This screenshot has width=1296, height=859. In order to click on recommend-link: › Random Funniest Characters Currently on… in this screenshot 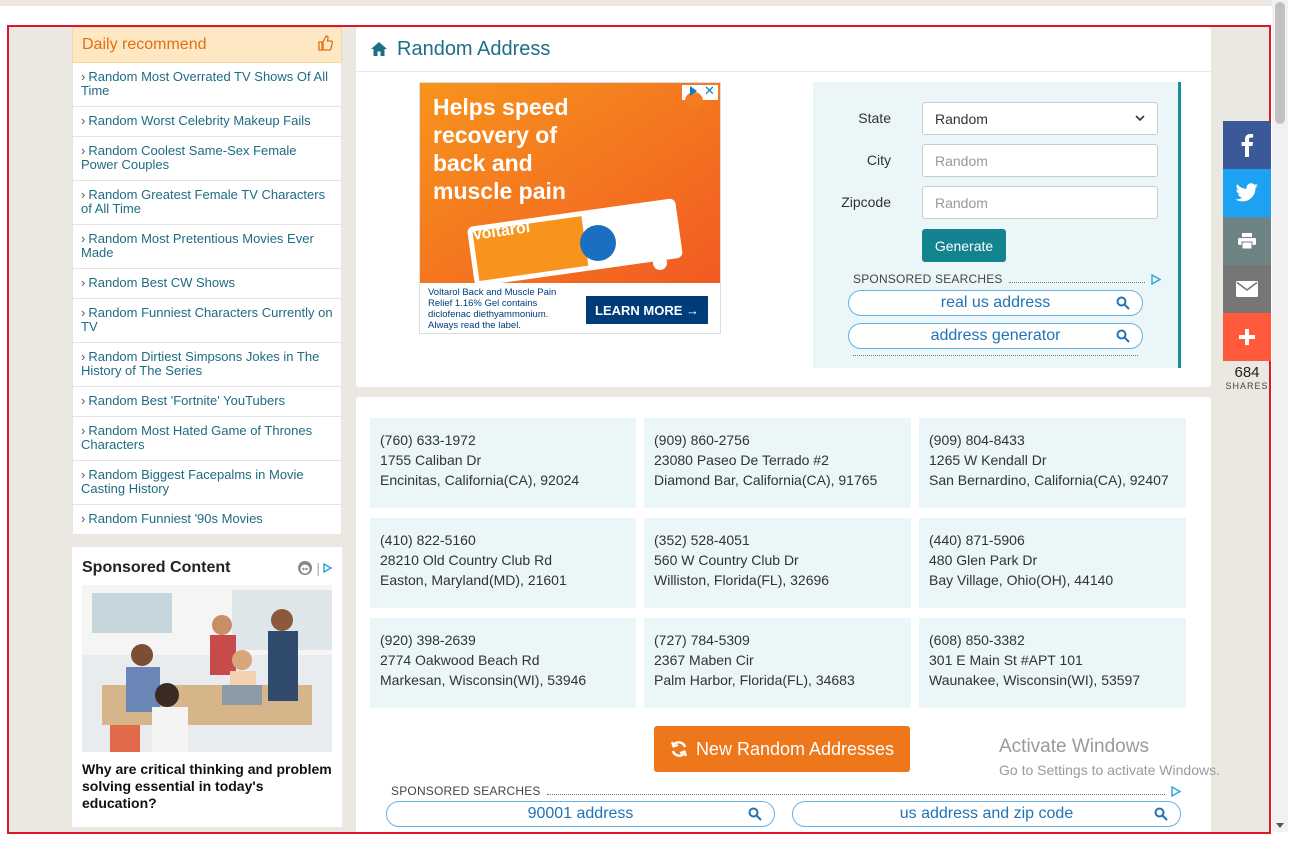, I will do `click(207, 321)`.